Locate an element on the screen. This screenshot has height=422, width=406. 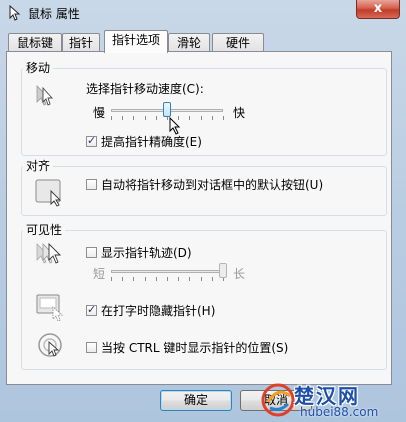
speed-label: 选择指针移动速度(C): is located at coordinates (145, 89).